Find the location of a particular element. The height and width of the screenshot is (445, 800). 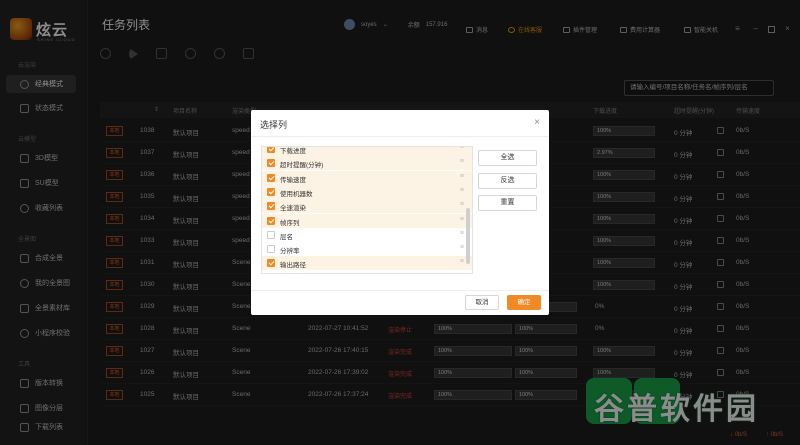

reset-button: 重置 is located at coordinates (507, 203).